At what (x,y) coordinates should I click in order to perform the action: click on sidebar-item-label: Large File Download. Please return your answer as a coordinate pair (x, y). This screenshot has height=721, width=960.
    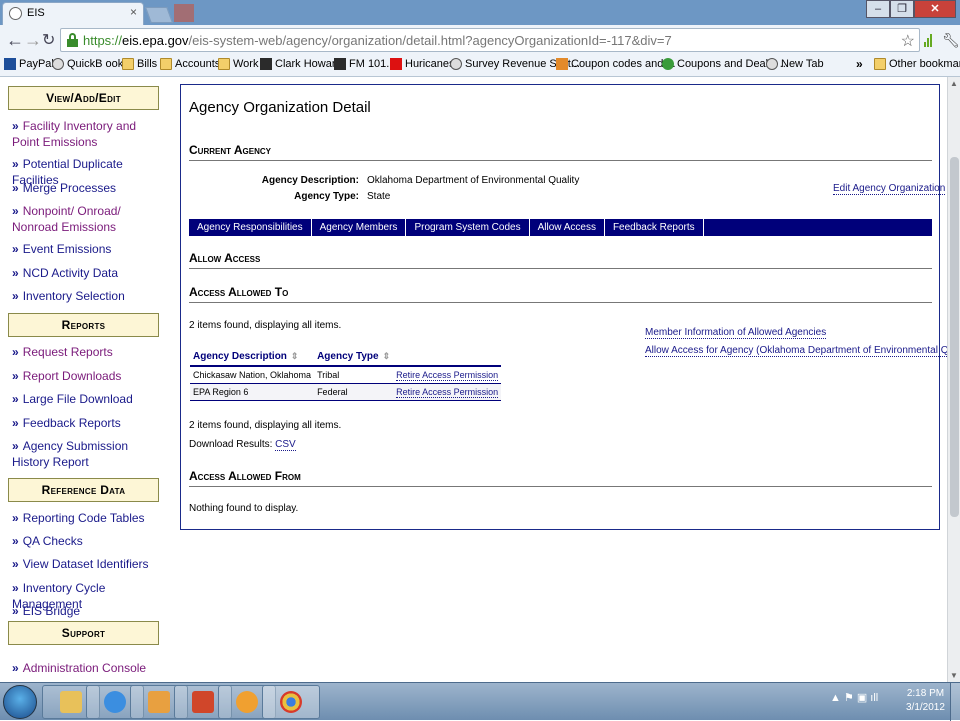
    Looking at the image, I should click on (77, 399).